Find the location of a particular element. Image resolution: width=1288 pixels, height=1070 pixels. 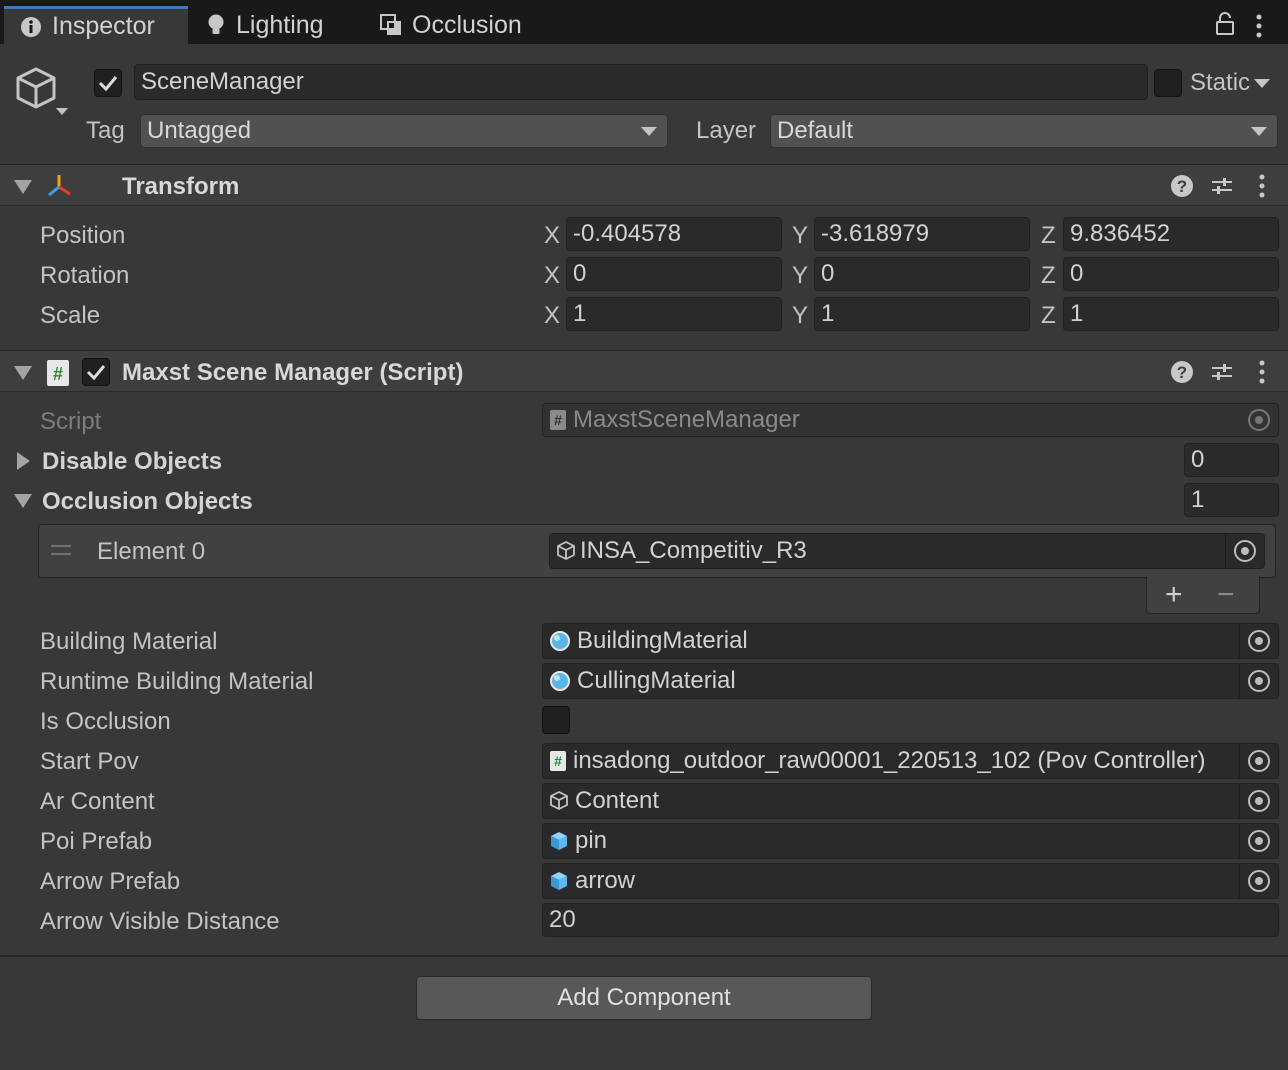

active-checkbox is located at coordinates (108, 83).